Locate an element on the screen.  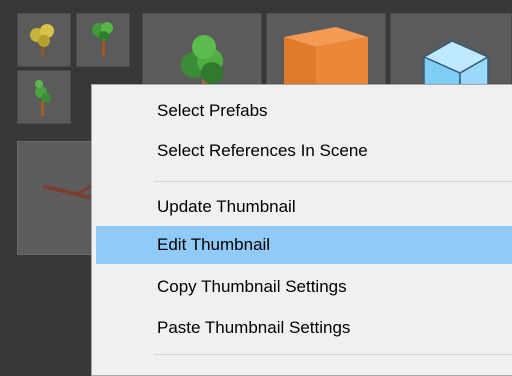
asset-thumbnail-yellow-tree is located at coordinates (44, 40).